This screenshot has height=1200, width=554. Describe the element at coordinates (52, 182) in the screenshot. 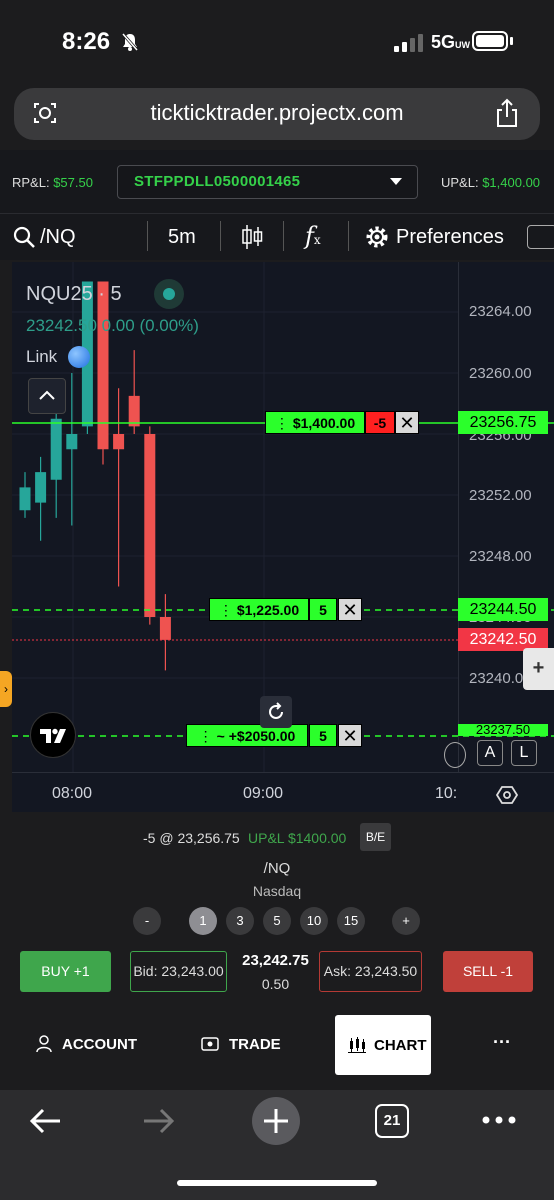

I see `realized-pnl: RP&L: $57.50` at that location.